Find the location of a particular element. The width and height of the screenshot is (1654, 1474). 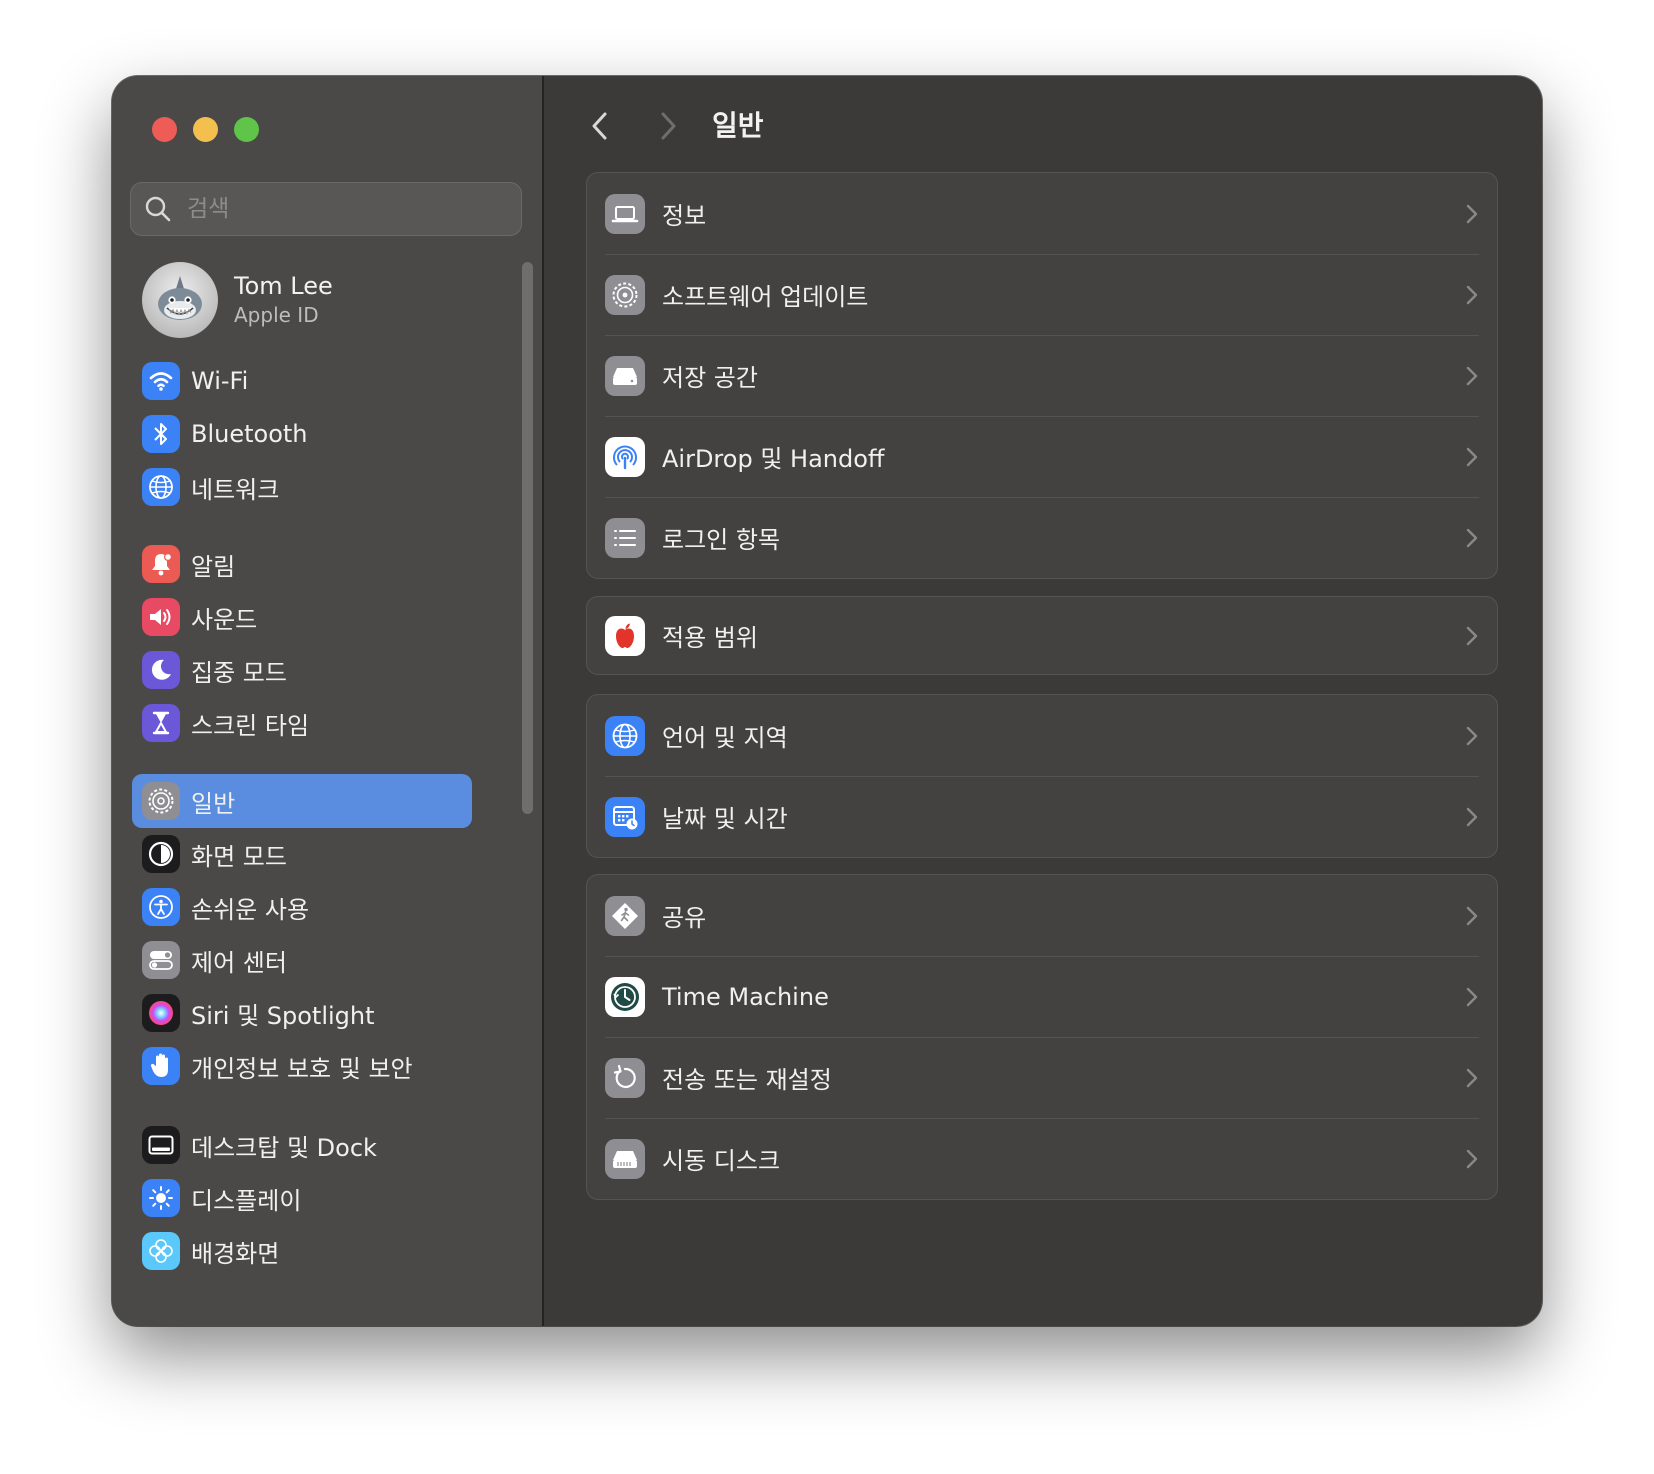

row-login-items: 로그인 항목 is located at coordinates (1042, 537).